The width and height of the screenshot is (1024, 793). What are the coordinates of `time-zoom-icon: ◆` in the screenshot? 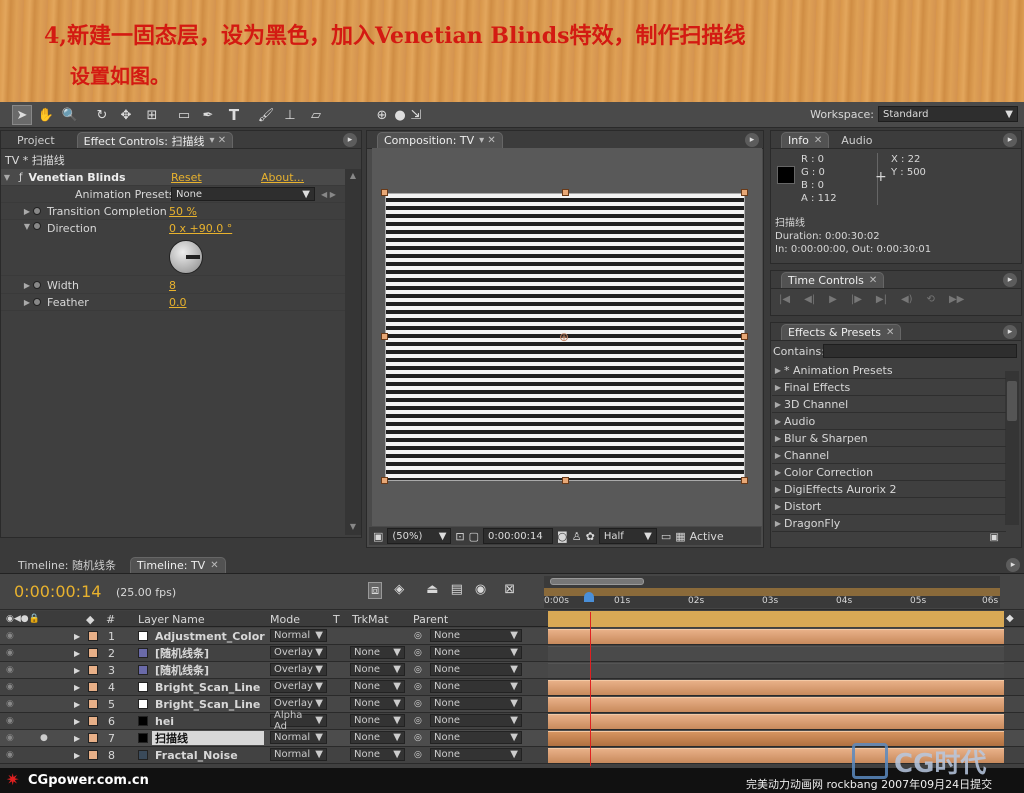 It's located at (1010, 618).